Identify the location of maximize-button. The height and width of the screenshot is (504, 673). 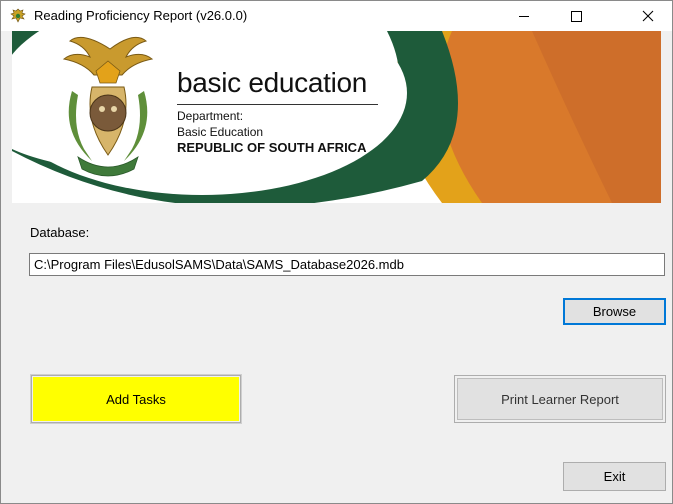
(576, 16).